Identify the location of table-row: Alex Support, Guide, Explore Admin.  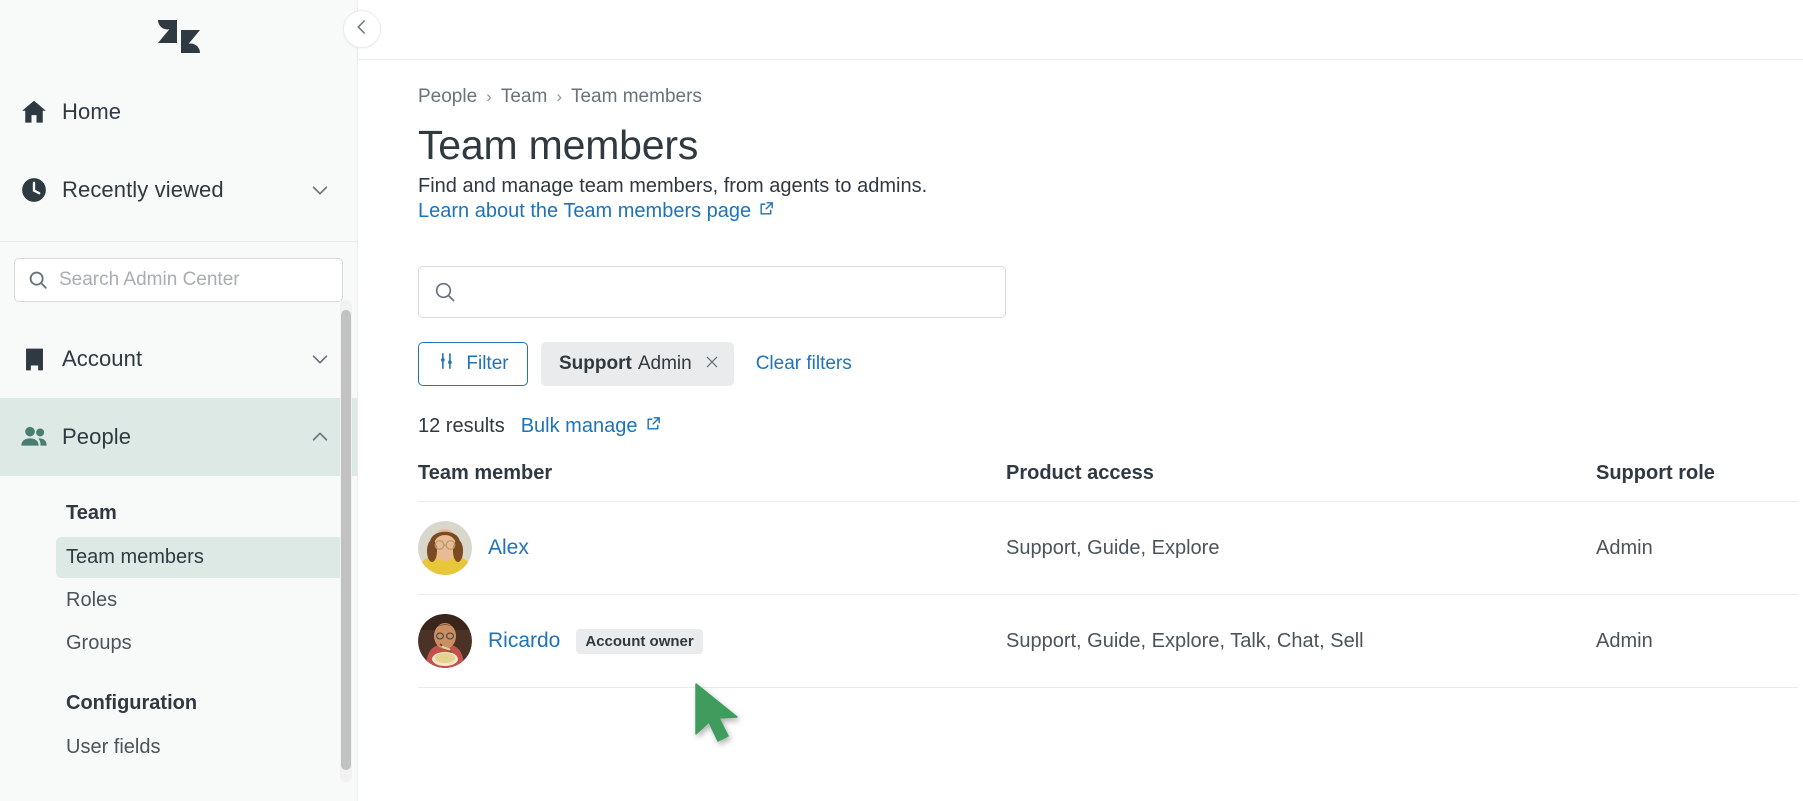
(1108, 548).